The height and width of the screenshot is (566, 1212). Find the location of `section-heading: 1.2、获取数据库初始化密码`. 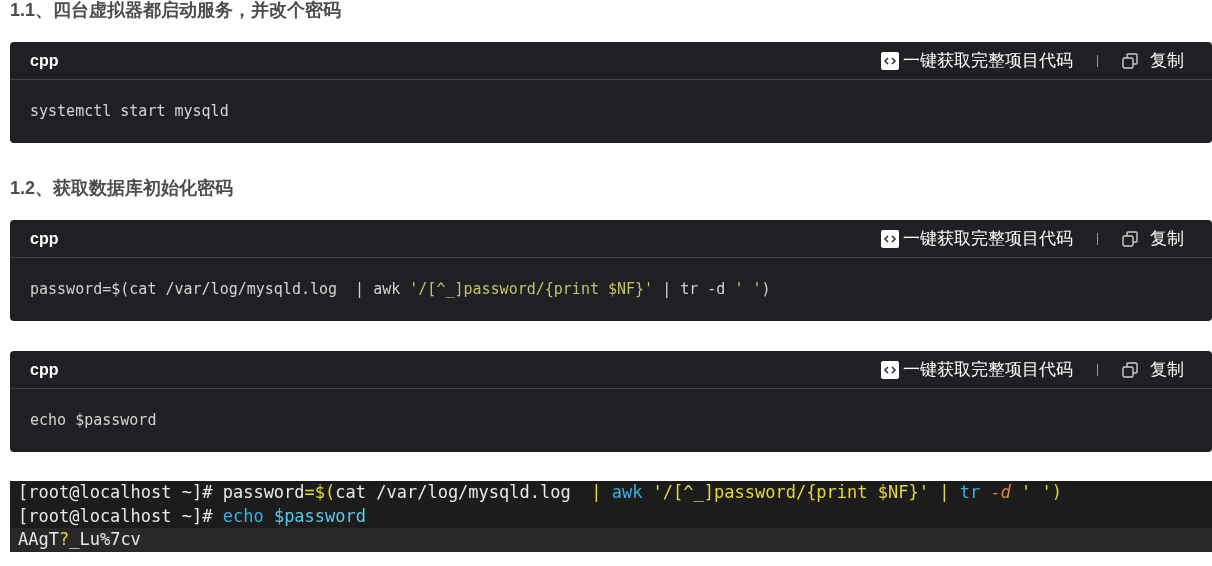

section-heading: 1.2、获取数据库初始化密码 is located at coordinates (122, 188).